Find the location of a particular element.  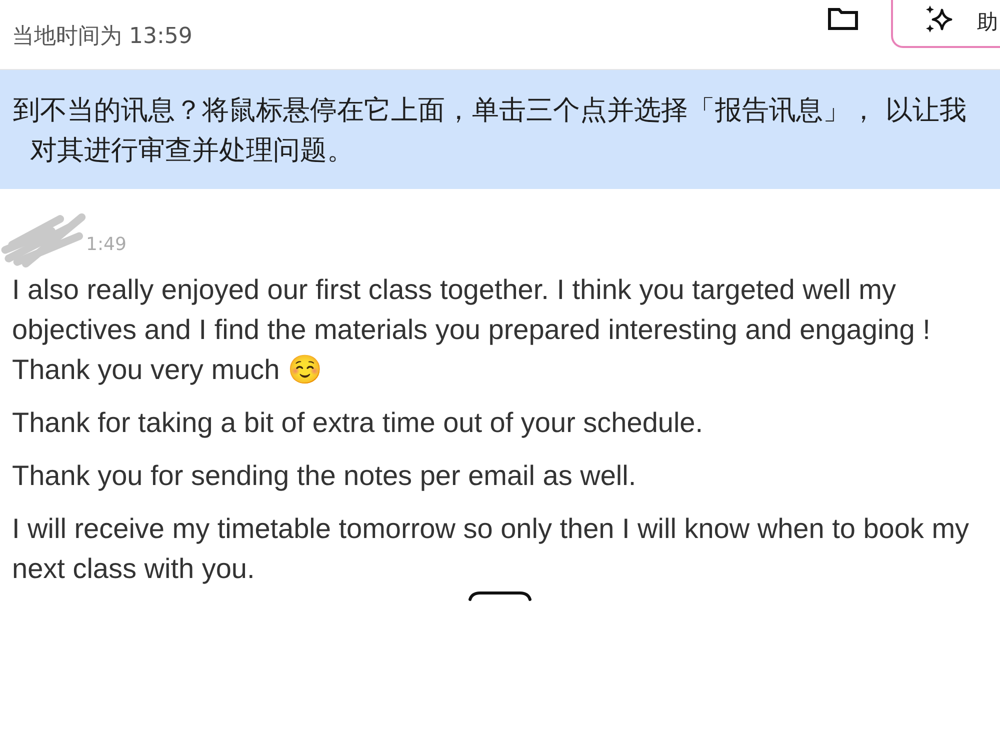

folder-icon is located at coordinates (843, 19).